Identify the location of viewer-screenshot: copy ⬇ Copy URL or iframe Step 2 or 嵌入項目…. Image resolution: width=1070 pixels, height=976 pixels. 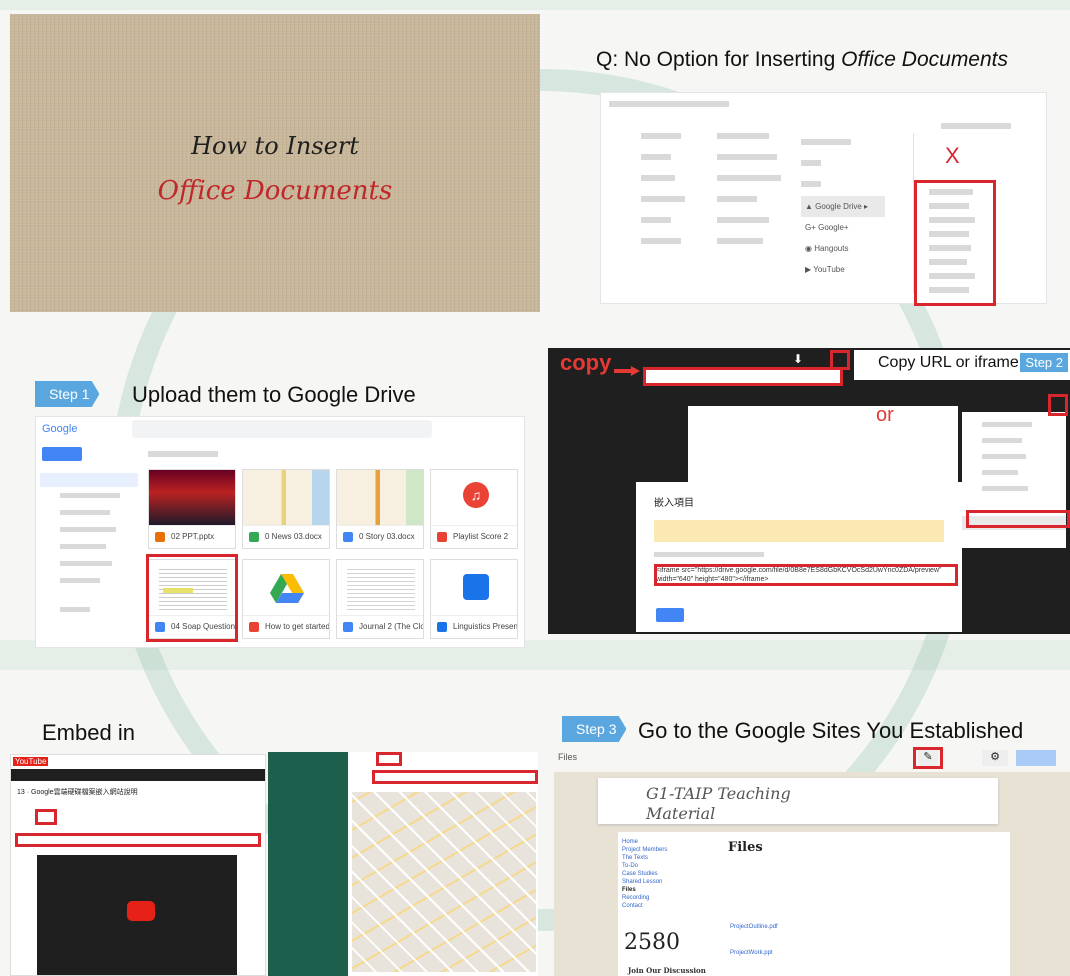
(809, 491).